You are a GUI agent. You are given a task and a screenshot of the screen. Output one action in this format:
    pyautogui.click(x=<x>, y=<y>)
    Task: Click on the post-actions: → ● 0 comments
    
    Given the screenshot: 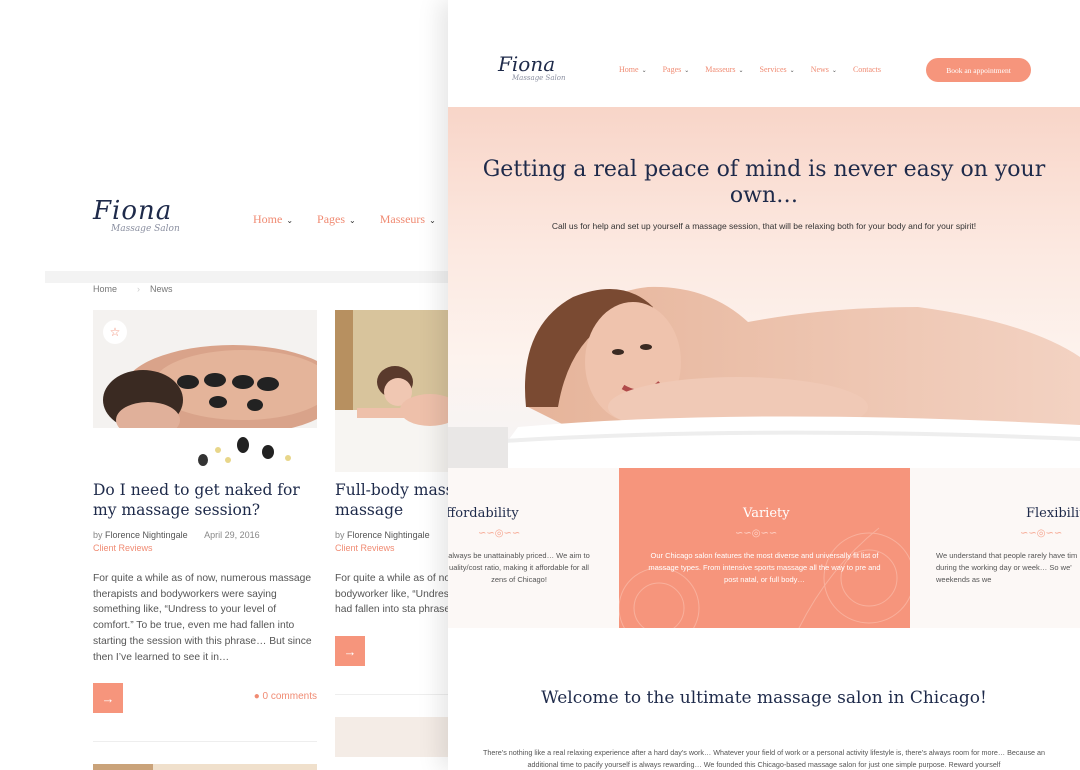 What is the action you would take?
    pyautogui.click(x=205, y=698)
    